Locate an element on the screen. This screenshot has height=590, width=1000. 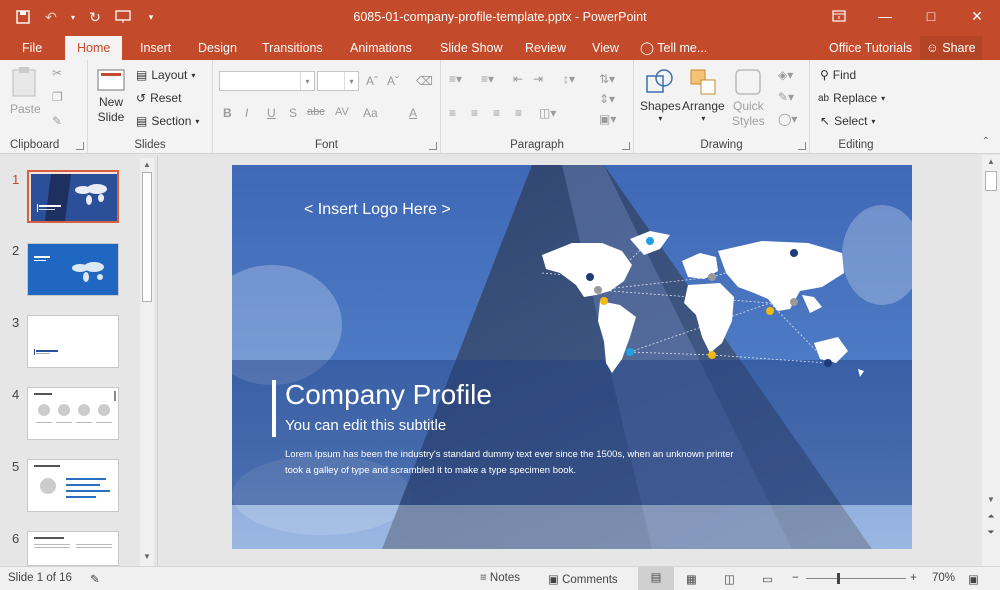
slide-subtitle: You can edit this subtitle is located at coordinates (365, 425).